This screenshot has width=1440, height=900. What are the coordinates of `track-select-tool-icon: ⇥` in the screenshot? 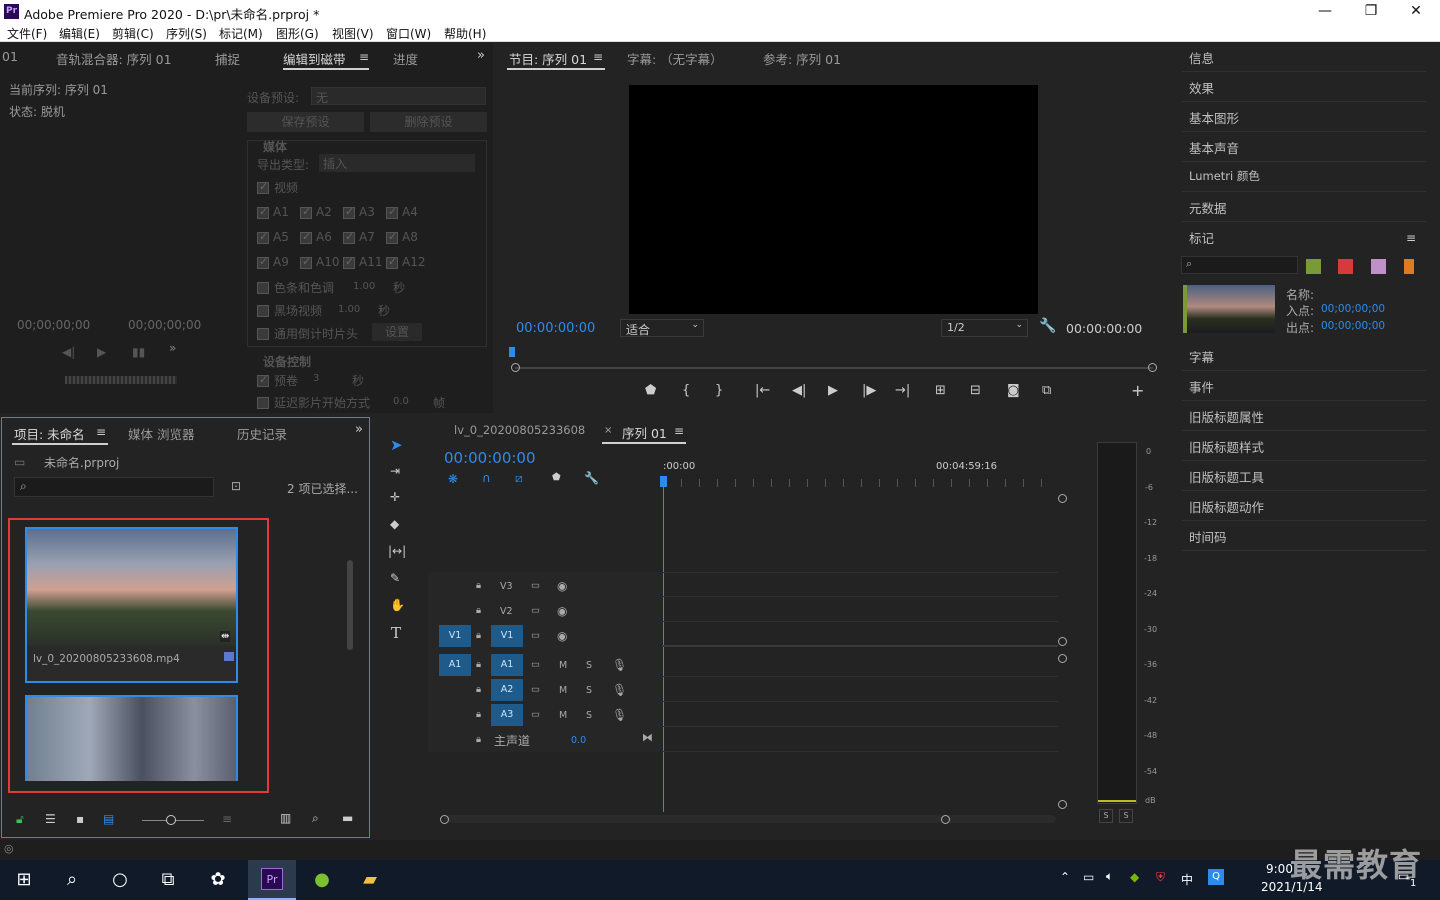 It's located at (395, 471).